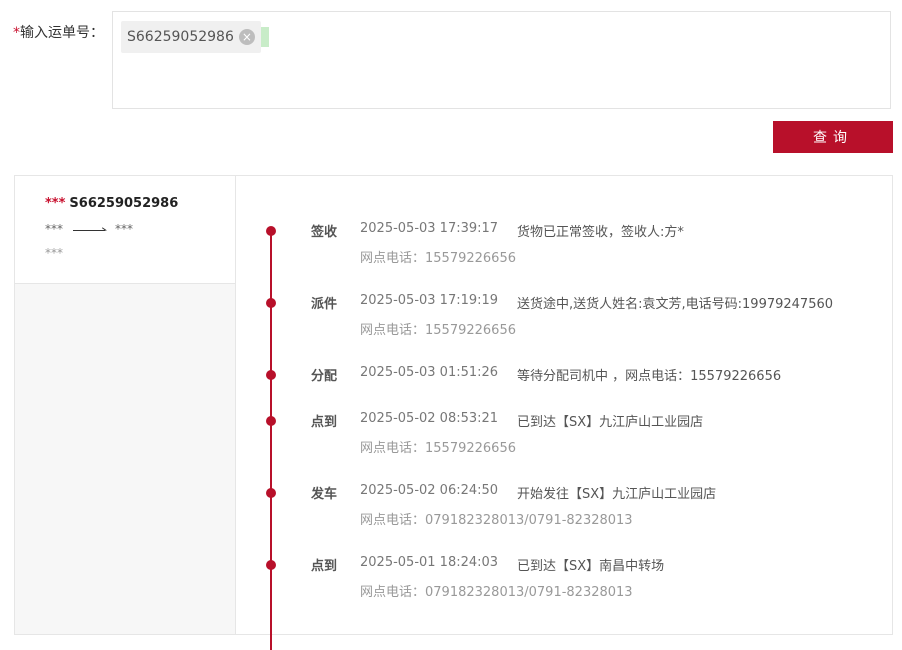 The height and width of the screenshot is (650, 902). I want to click on event-desc: 等待分配司机中 ，网点电话：15579226656, so click(649, 376).